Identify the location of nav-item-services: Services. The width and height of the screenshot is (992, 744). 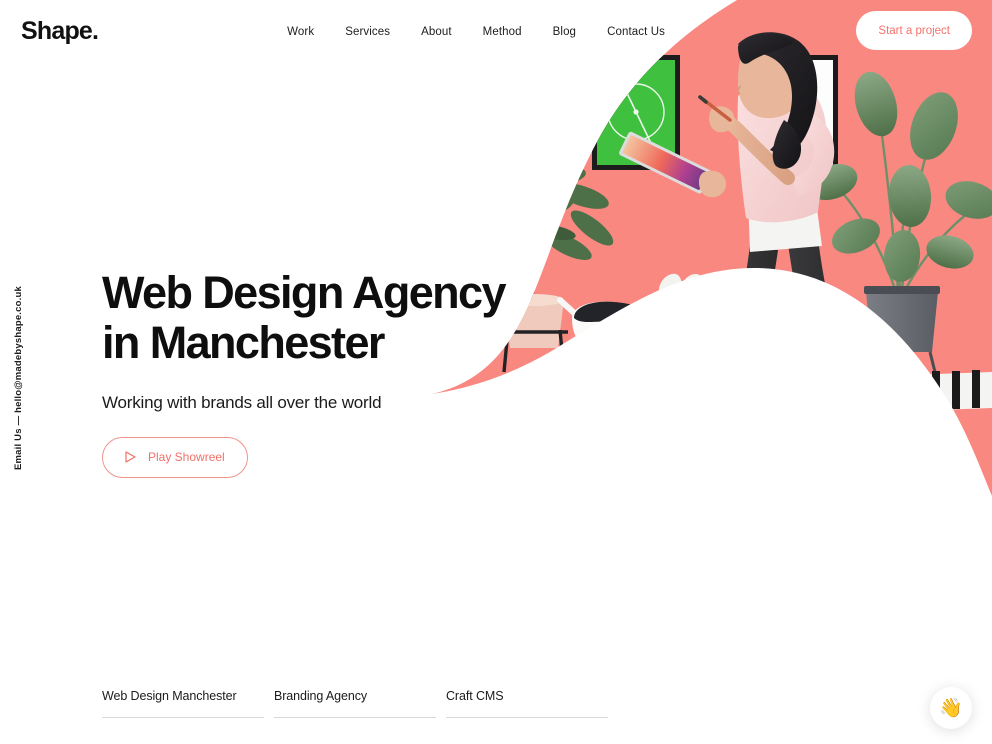
(367, 32).